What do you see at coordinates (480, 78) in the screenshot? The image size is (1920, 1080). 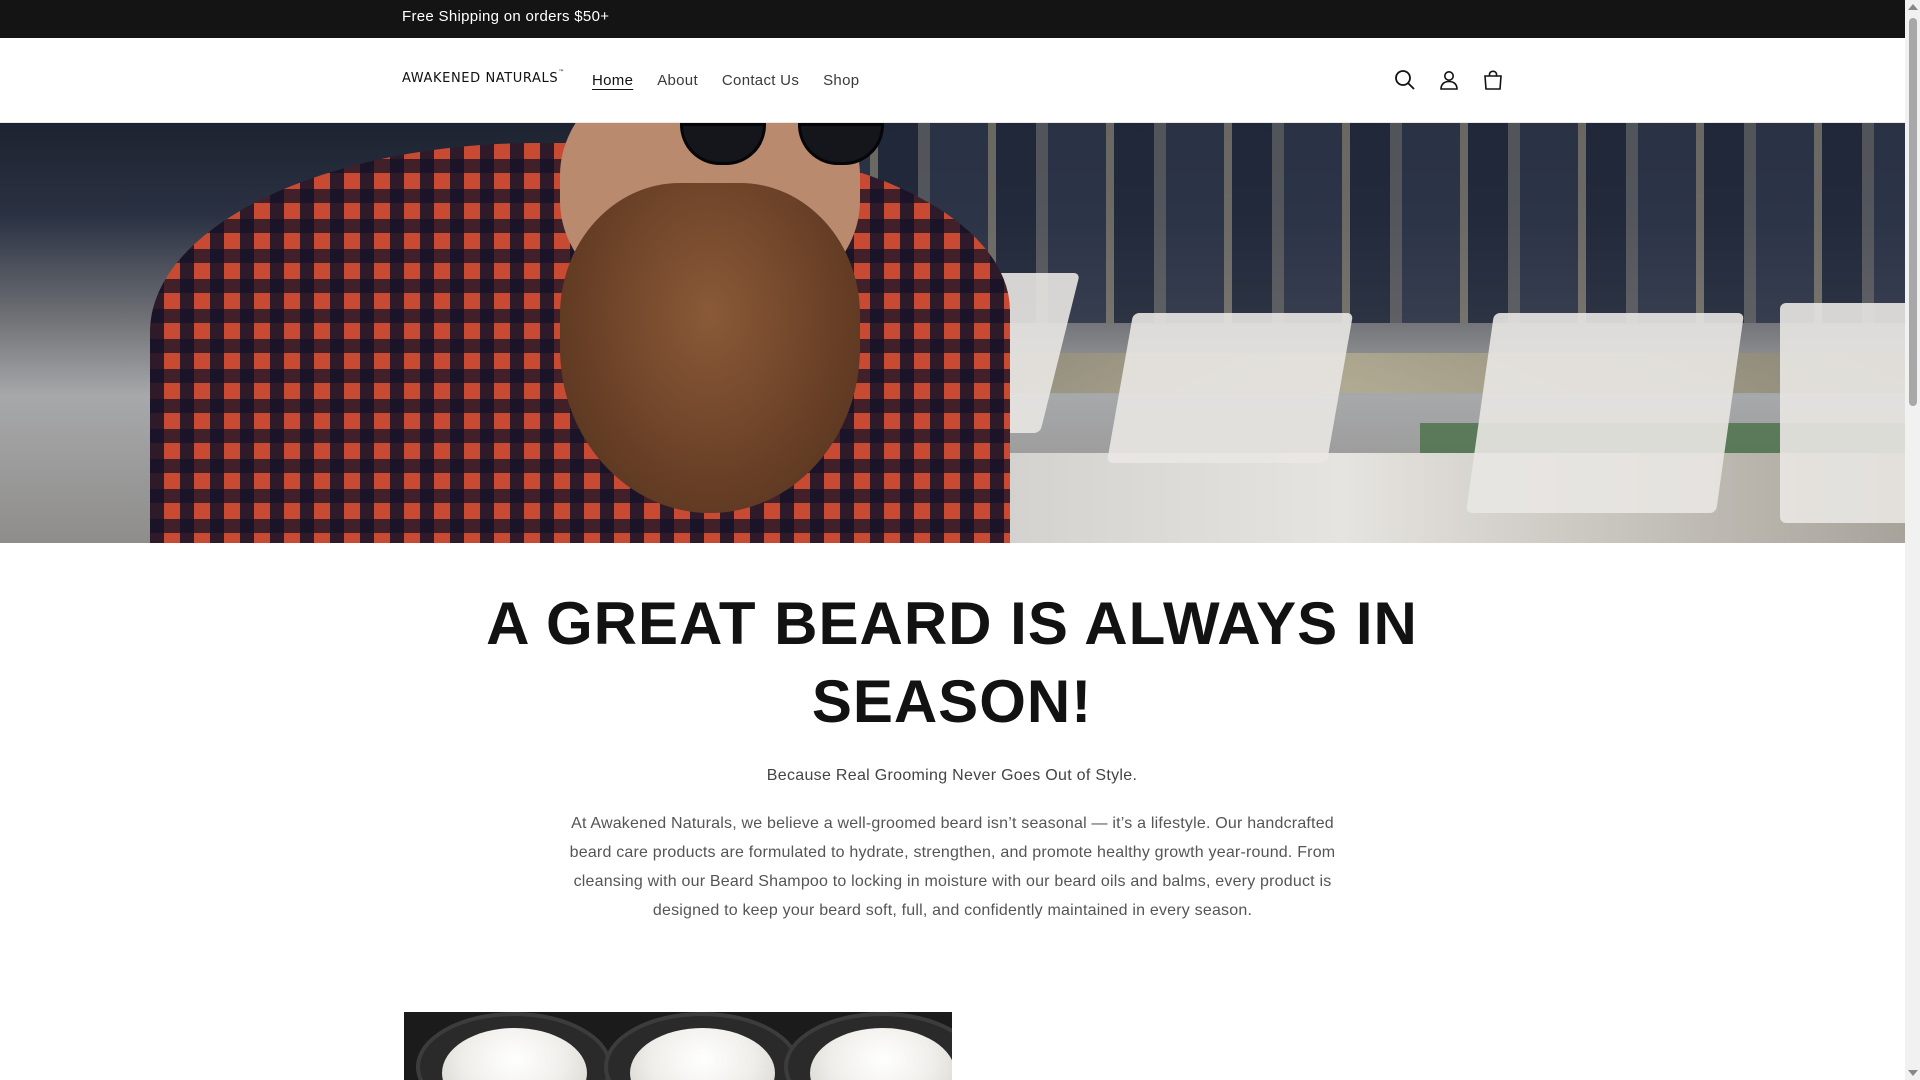 I see `logo-text: AWAKENED NATURALS` at bounding box center [480, 78].